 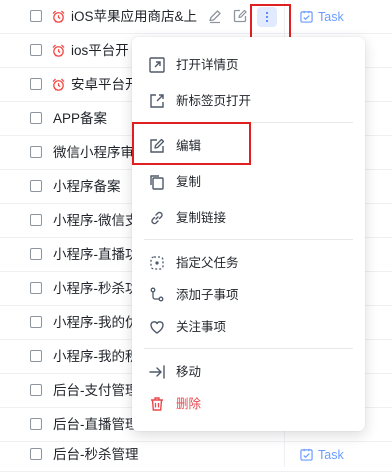 What do you see at coordinates (248, 182) in the screenshot?
I see `menu-item-copy: 复制` at bounding box center [248, 182].